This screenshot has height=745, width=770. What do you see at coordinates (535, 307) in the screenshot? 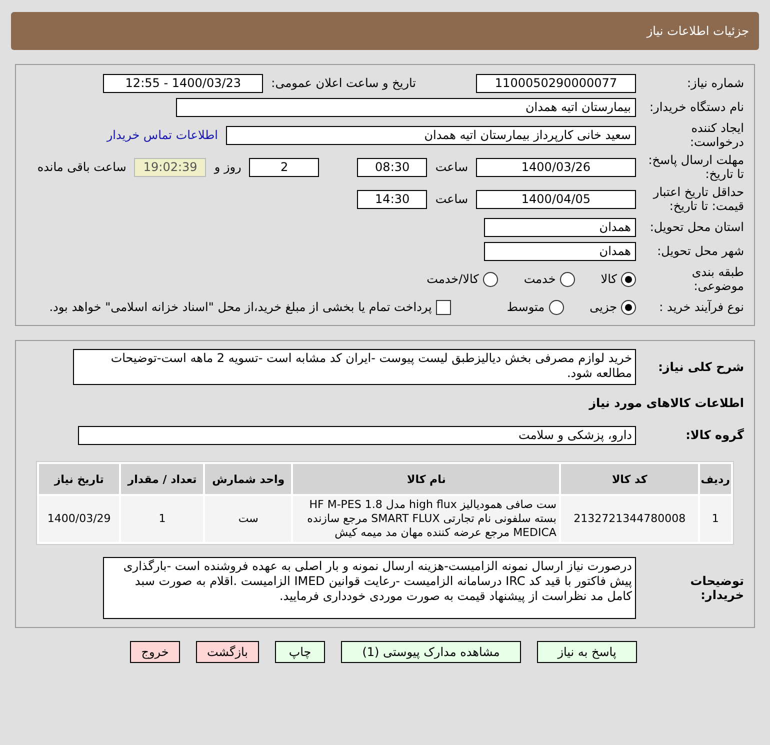
I see `radio-option: متوسط` at bounding box center [535, 307].